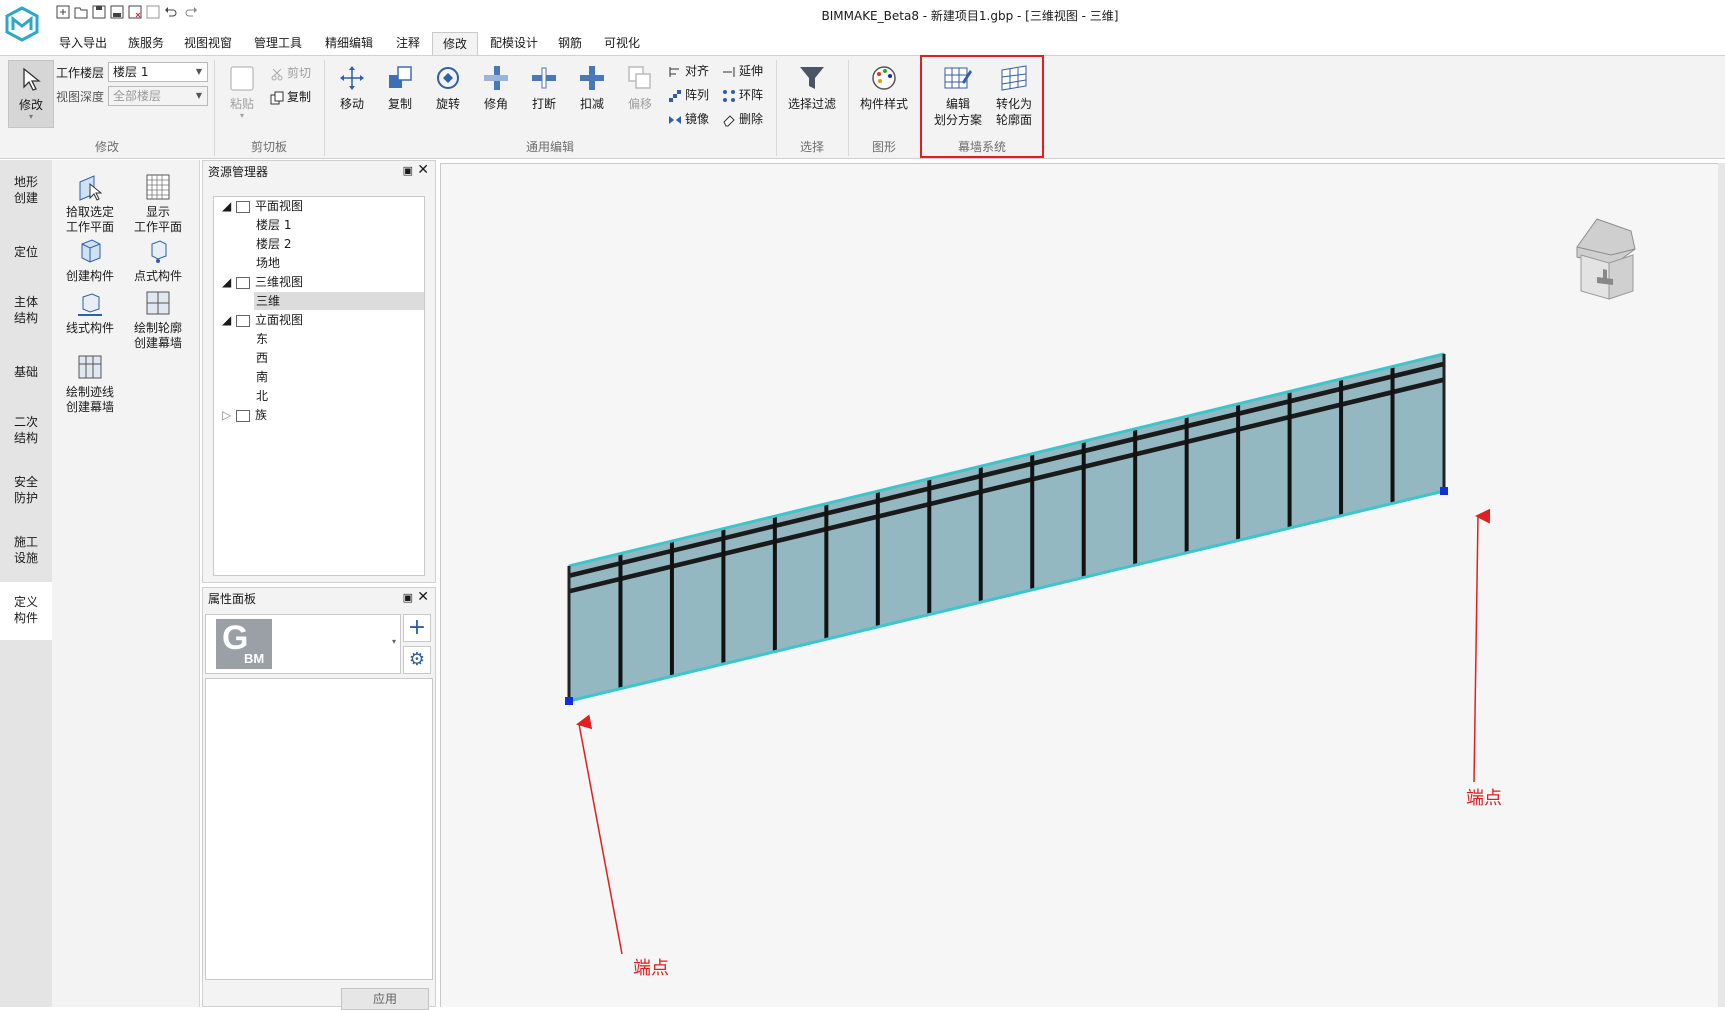  Describe the element at coordinates (153, 12) in the screenshot. I see `blank-icon` at that location.